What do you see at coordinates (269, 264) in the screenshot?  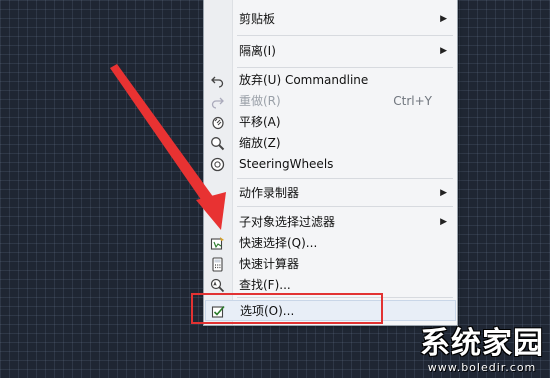 I see `menu-item-label: 快速计算器` at bounding box center [269, 264].